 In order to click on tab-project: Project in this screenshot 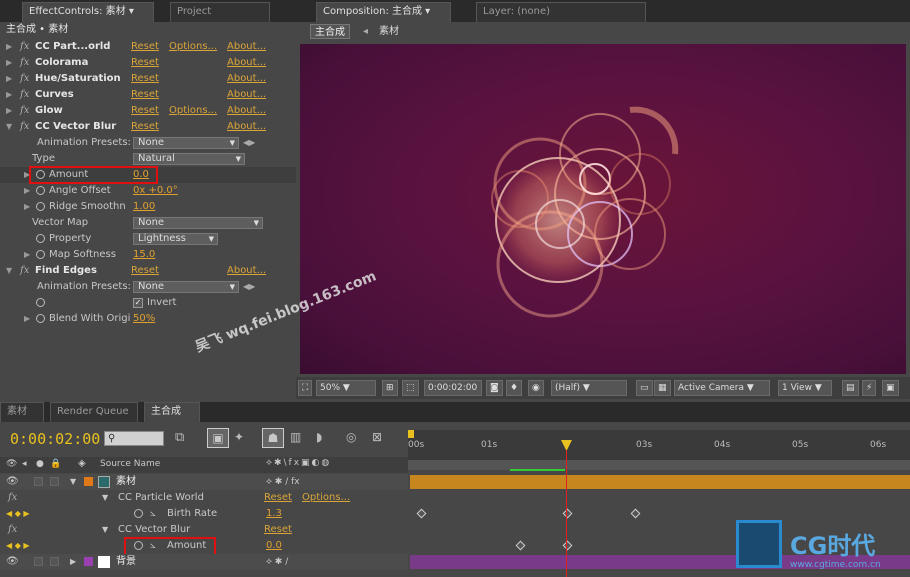, I will do `click(220, 12)`.